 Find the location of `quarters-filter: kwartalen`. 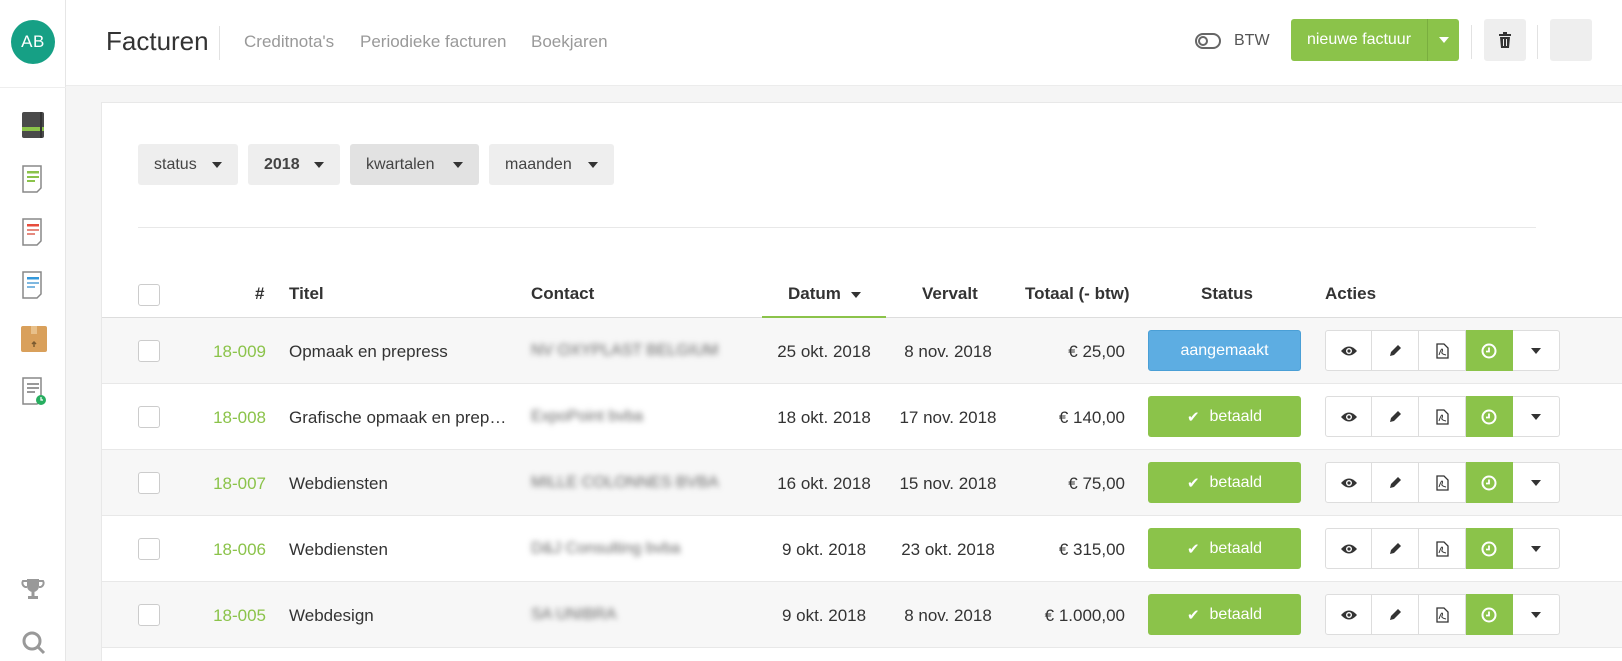

quarters-filter: kwartalen is located at coordinates (414, 164).